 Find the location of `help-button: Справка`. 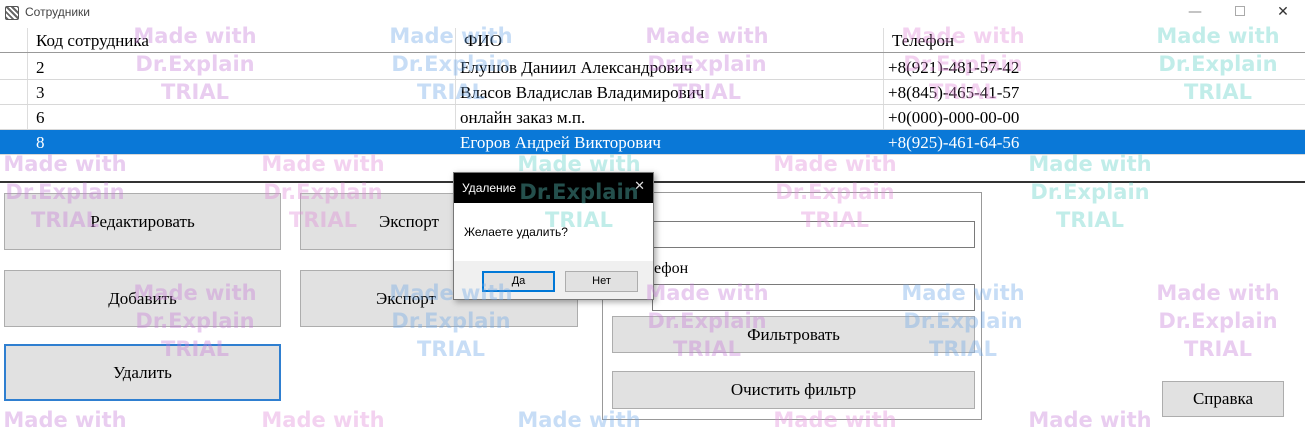

help-button: Справка is located at coordinates (1223, 399).